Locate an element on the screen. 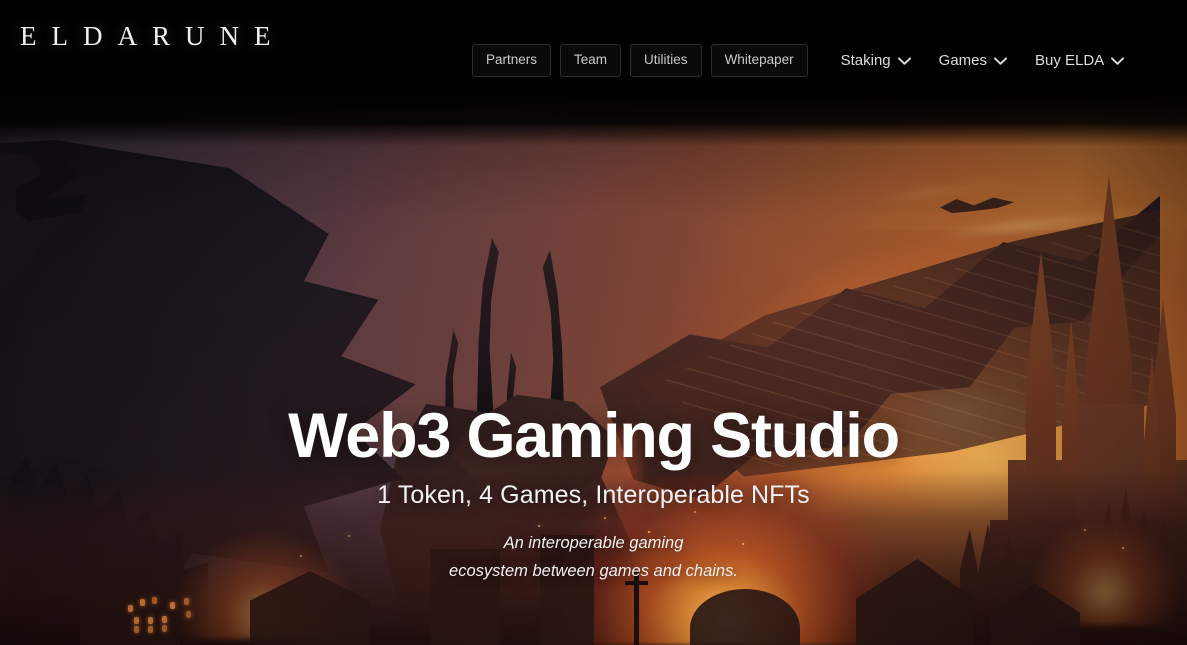 The width and height of the screenshot is (1187, 645). nav-item-partners: Partners is located at coordinates (512, 60).